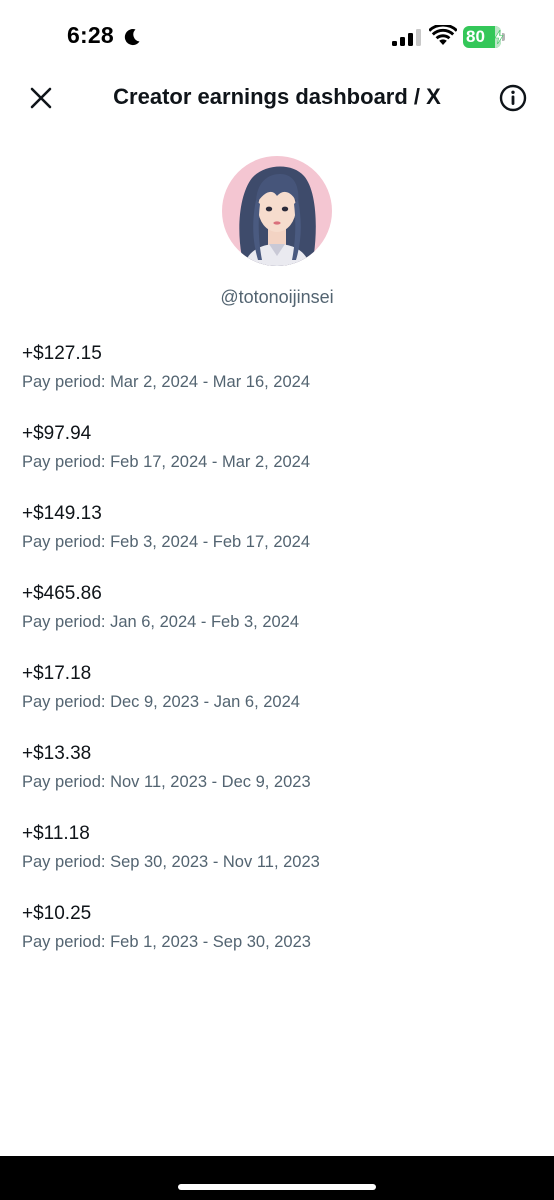  What do you see at coordinates (132, 37) in the screenshot?
I see `moon-icon` at bounding box center [132, 37].